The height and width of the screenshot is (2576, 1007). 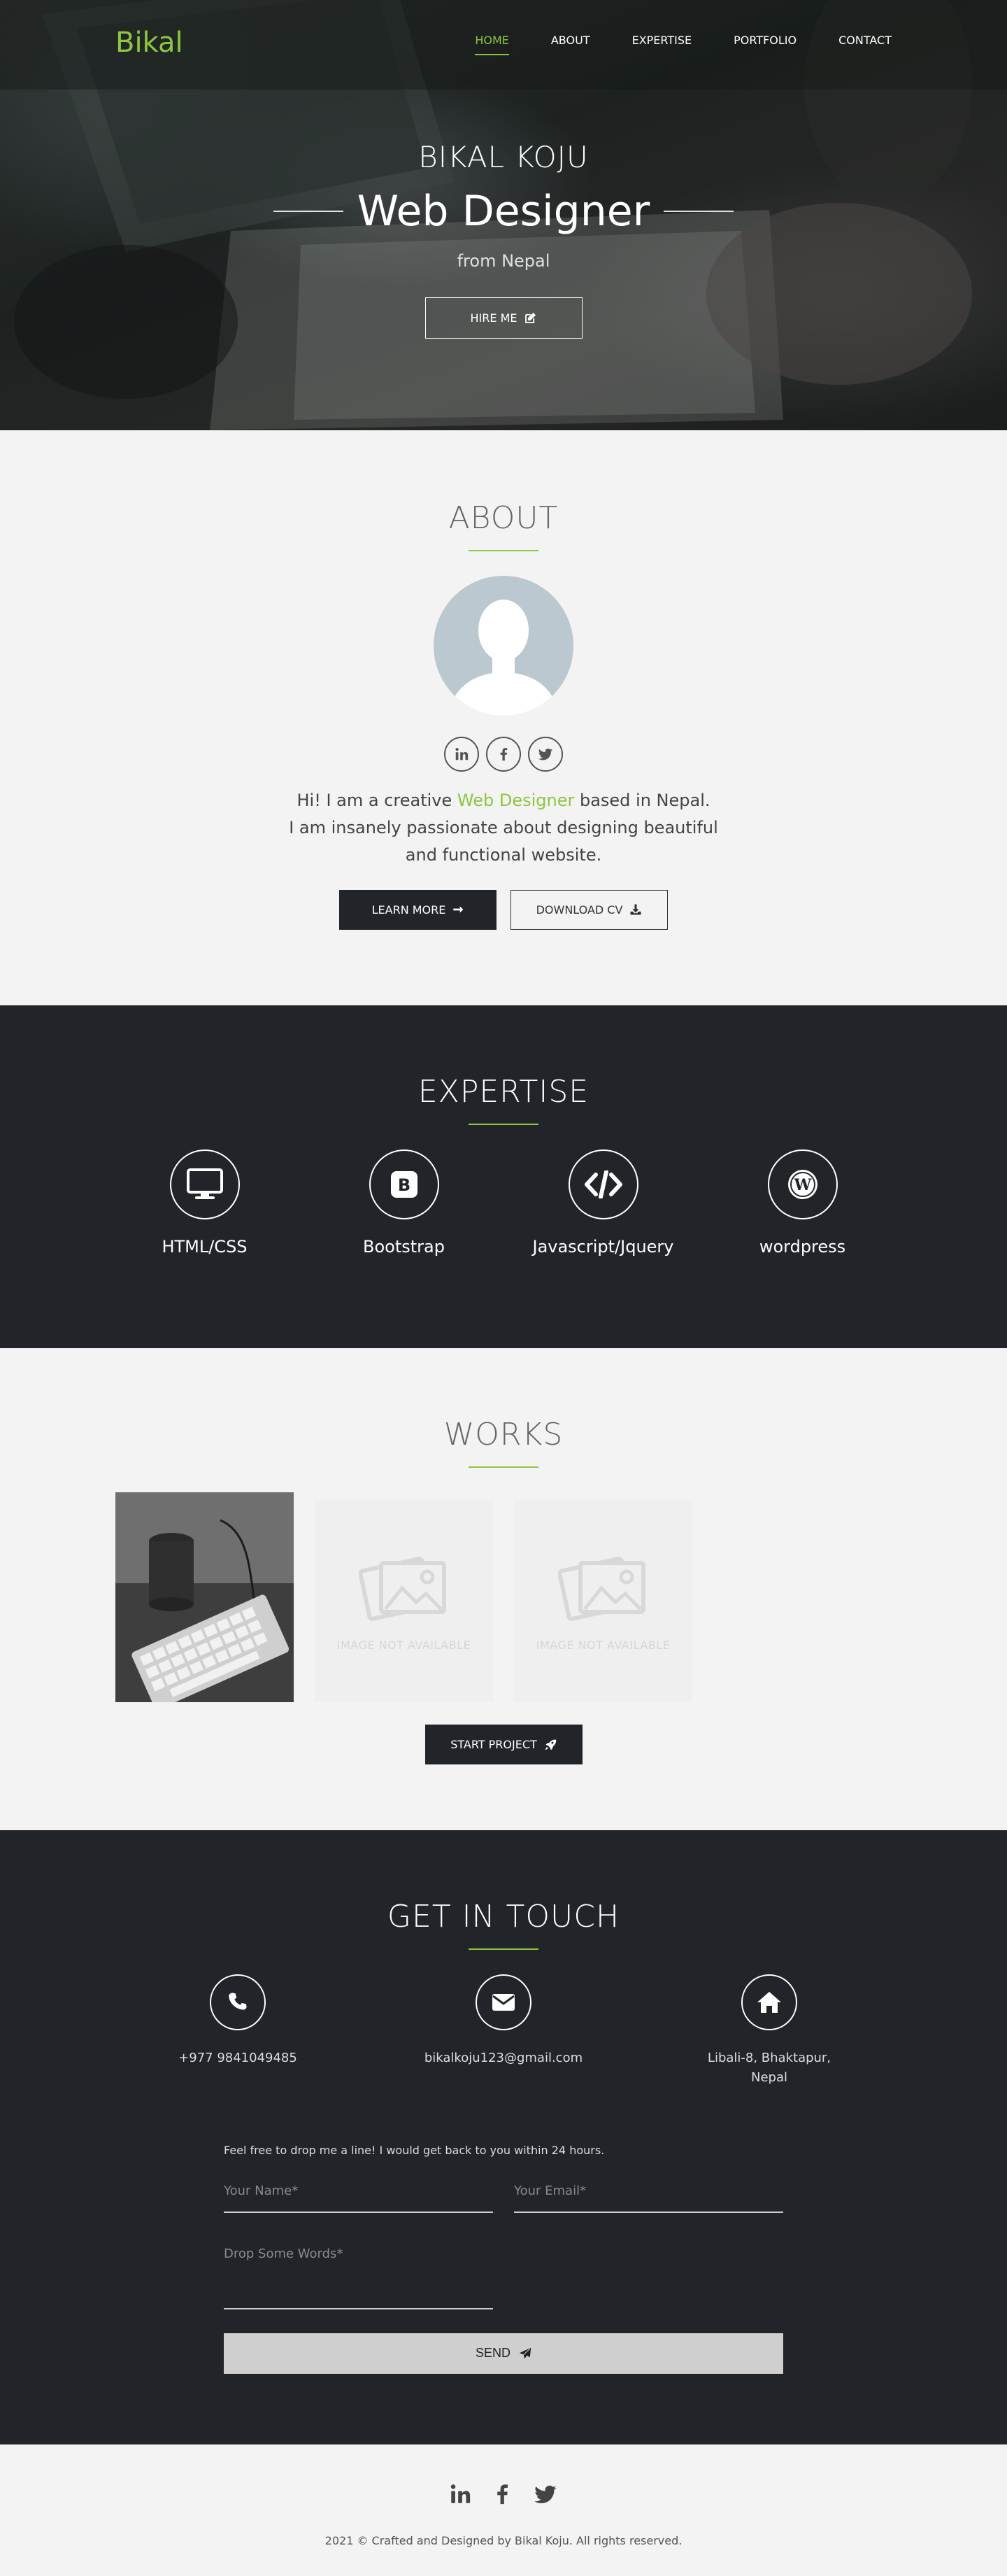 What do you see at coordinates (503, 518) in the screenshot?
I see `about-title: ABOUT` at bounding box center [503, 518].